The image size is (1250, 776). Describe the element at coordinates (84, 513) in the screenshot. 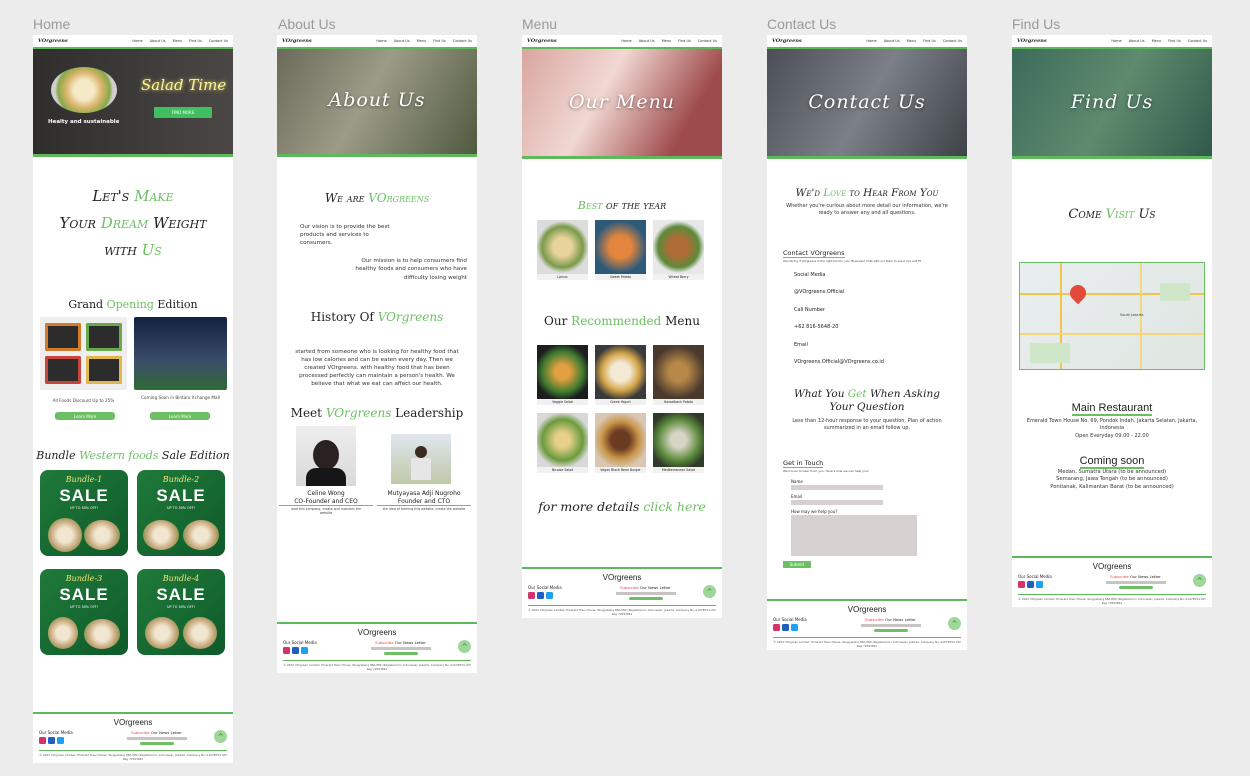

I see `bundle-card-1: Bundle-1 SALE UP TO 30% OFF!` at that location.